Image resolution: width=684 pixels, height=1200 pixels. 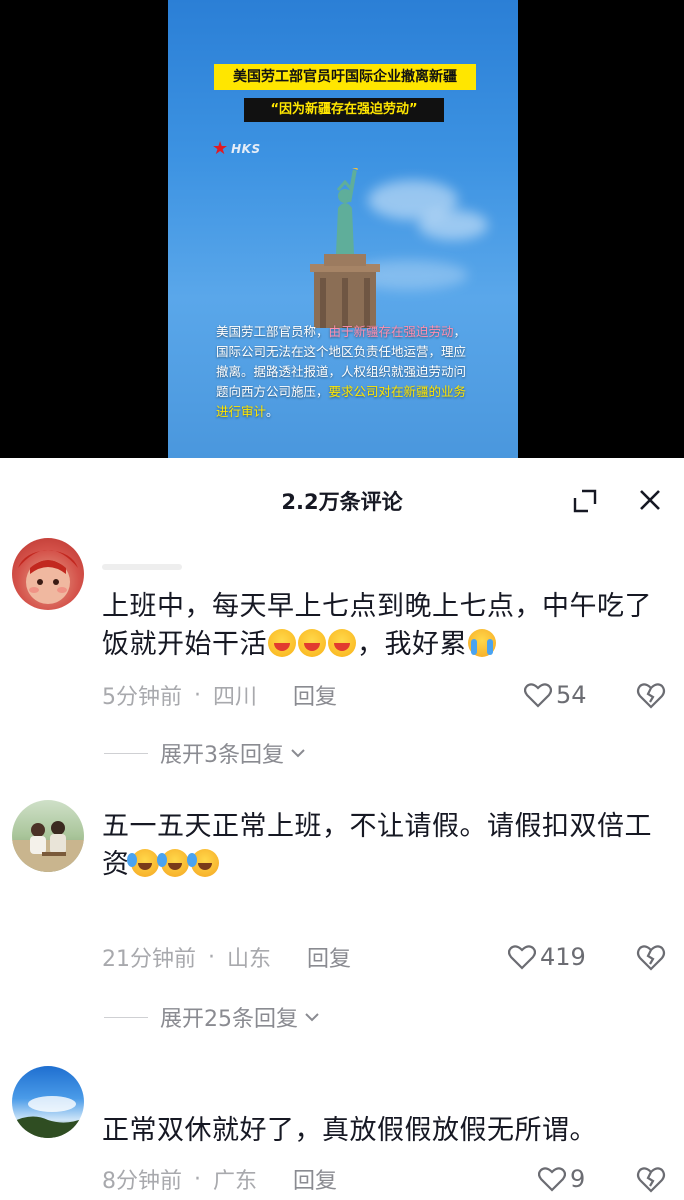 I want to click on logo-text: HKS, so click(x=246, y=149).